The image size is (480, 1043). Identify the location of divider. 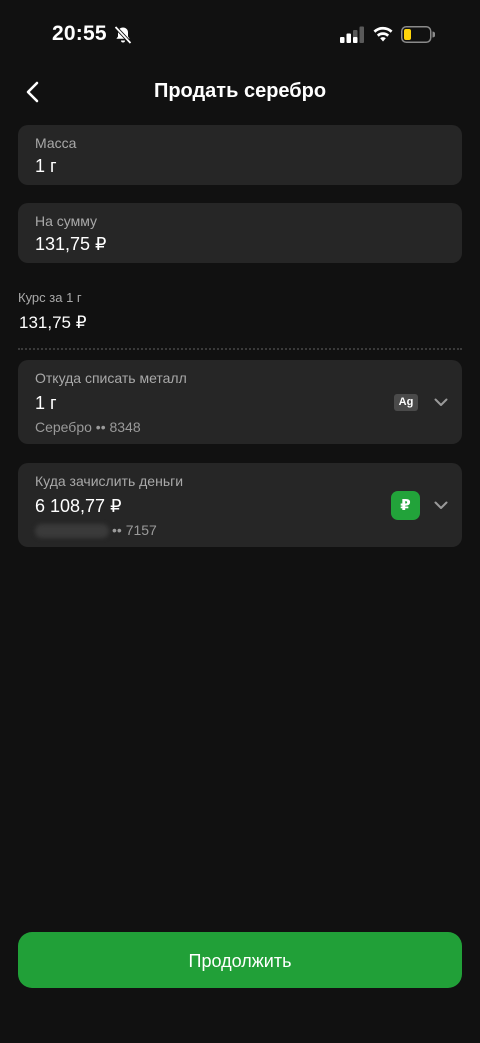
(240, 349).